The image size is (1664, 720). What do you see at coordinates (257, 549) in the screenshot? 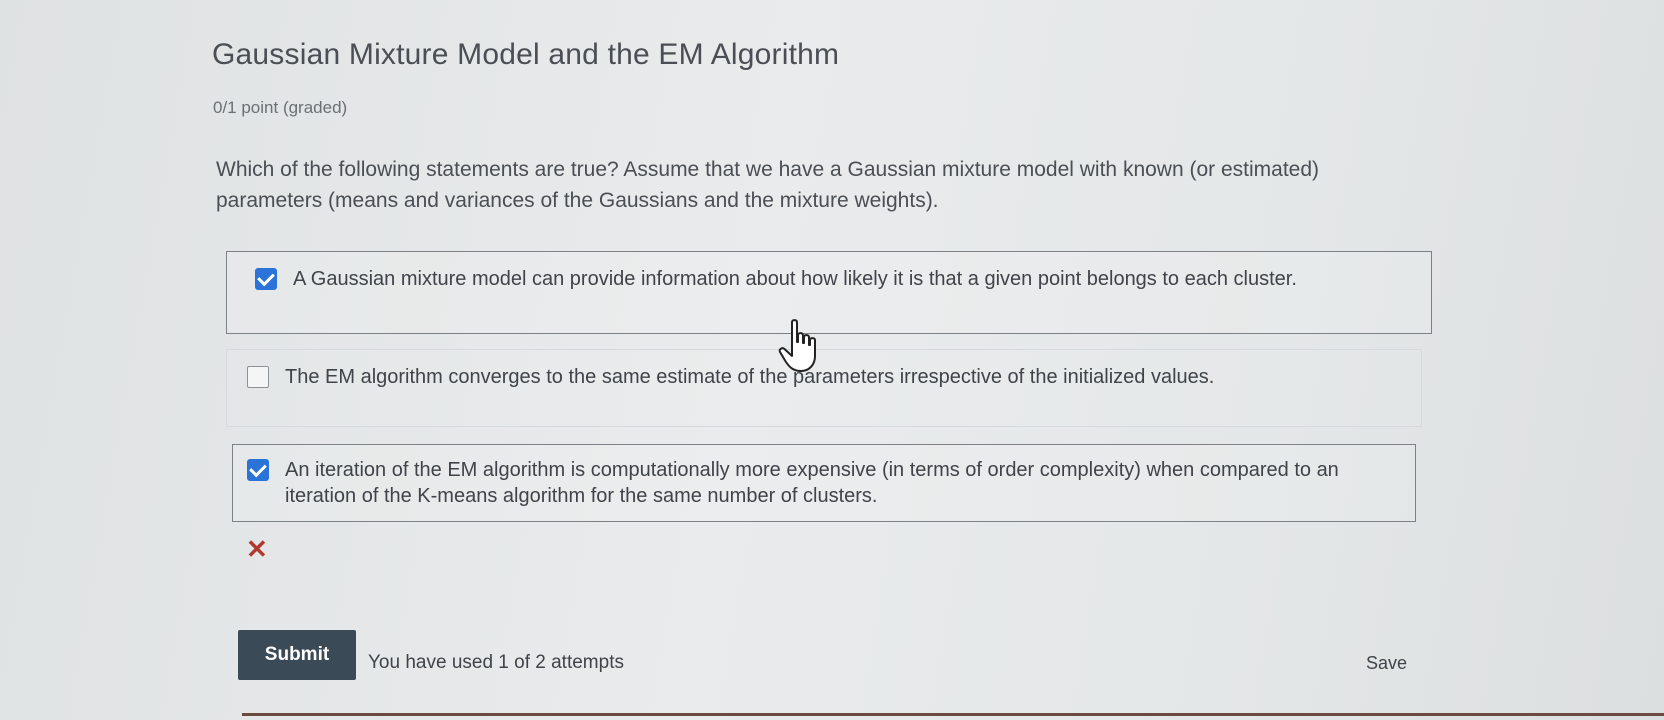
I see `incorrect-x-icon: ✕` at bounding box center [257, 549].